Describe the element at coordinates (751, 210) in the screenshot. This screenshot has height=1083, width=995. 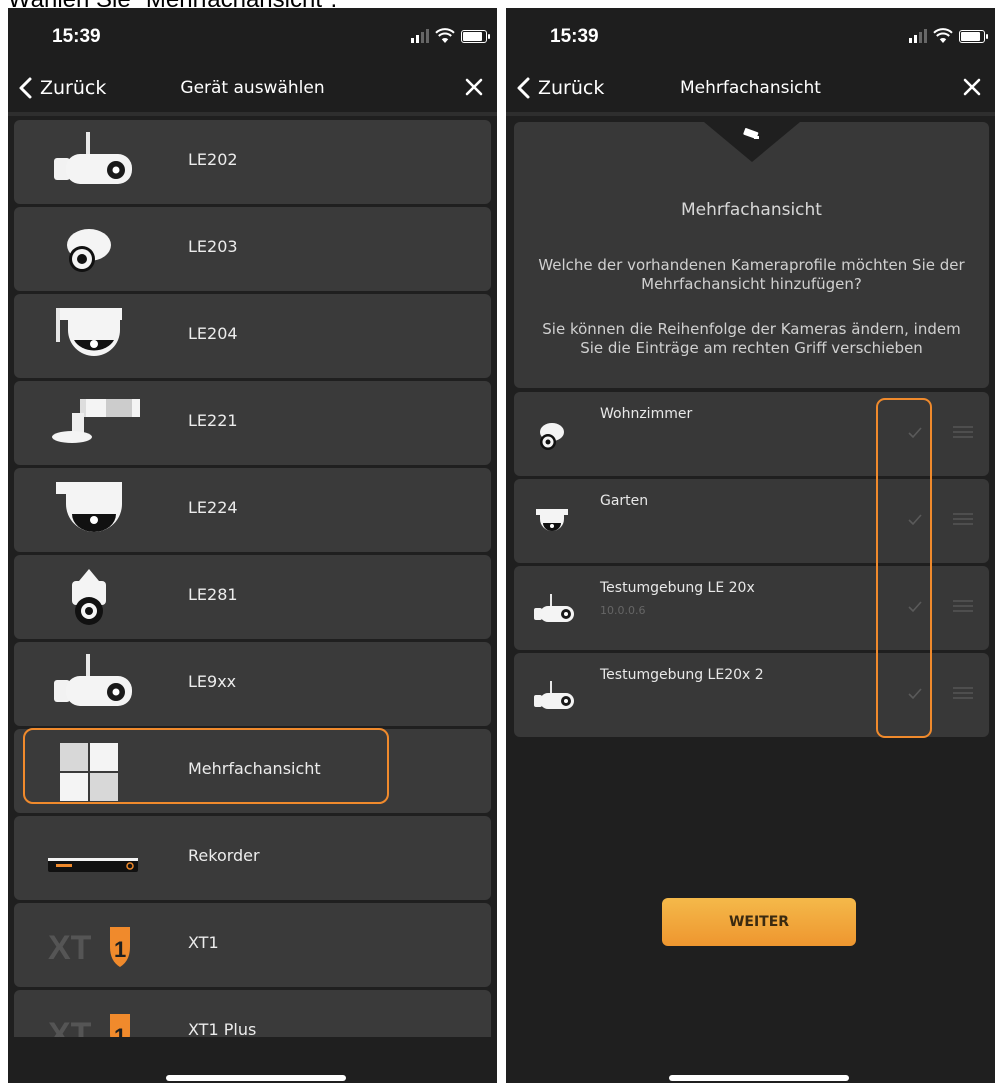
I see `info-title: Mehrfachansicht` at that location.